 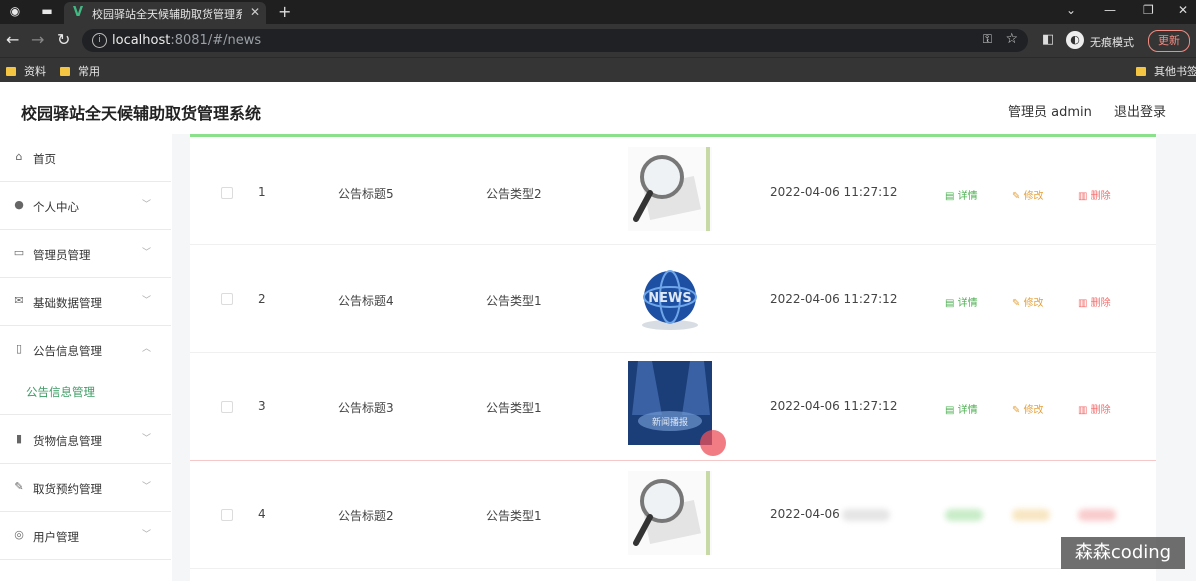 I want to click on bookmark-folder-1: 资料, so click(x=26, y=71).